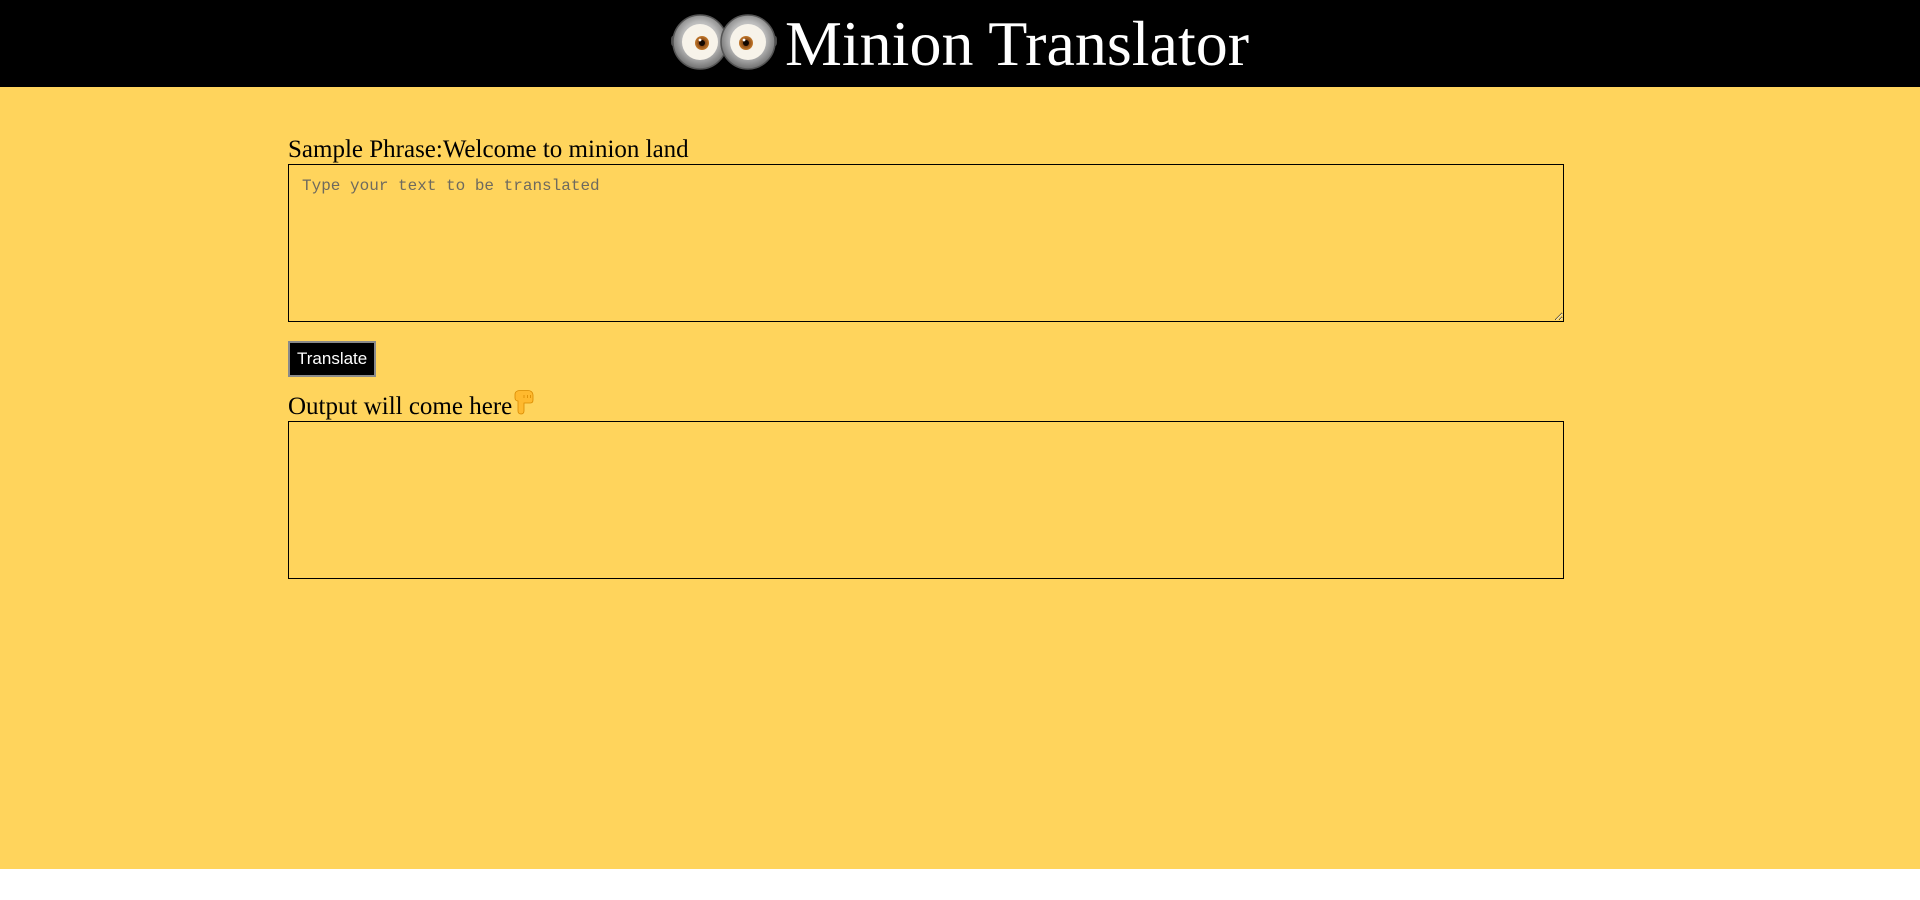 The width and height of the screenshot is (1920, 900). What do you see at coordinates (926, 243) in the screenshot?
I see `translation-input` at bounding box center [926, 243].